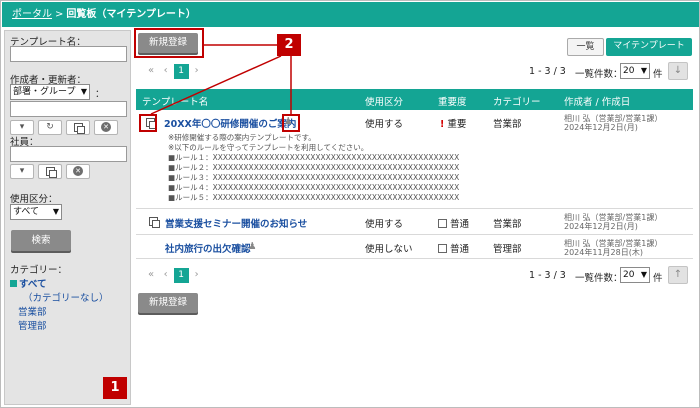  I want to click on usage-value: 使用する, so click(384, 224).